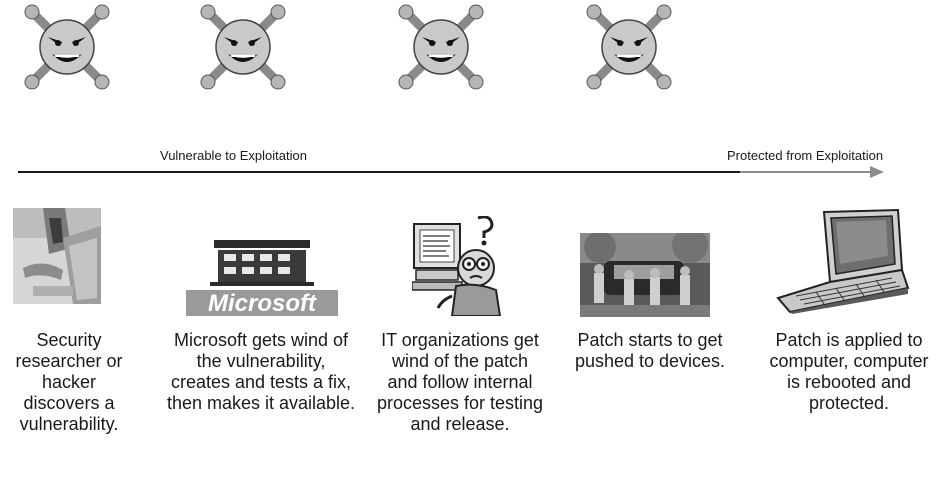 This screenshot has height=483, width=936. What do you see at coordinates (877, 172) in the screenshot?
I see `arrowhead-icon` at bounding box center [877, 172].